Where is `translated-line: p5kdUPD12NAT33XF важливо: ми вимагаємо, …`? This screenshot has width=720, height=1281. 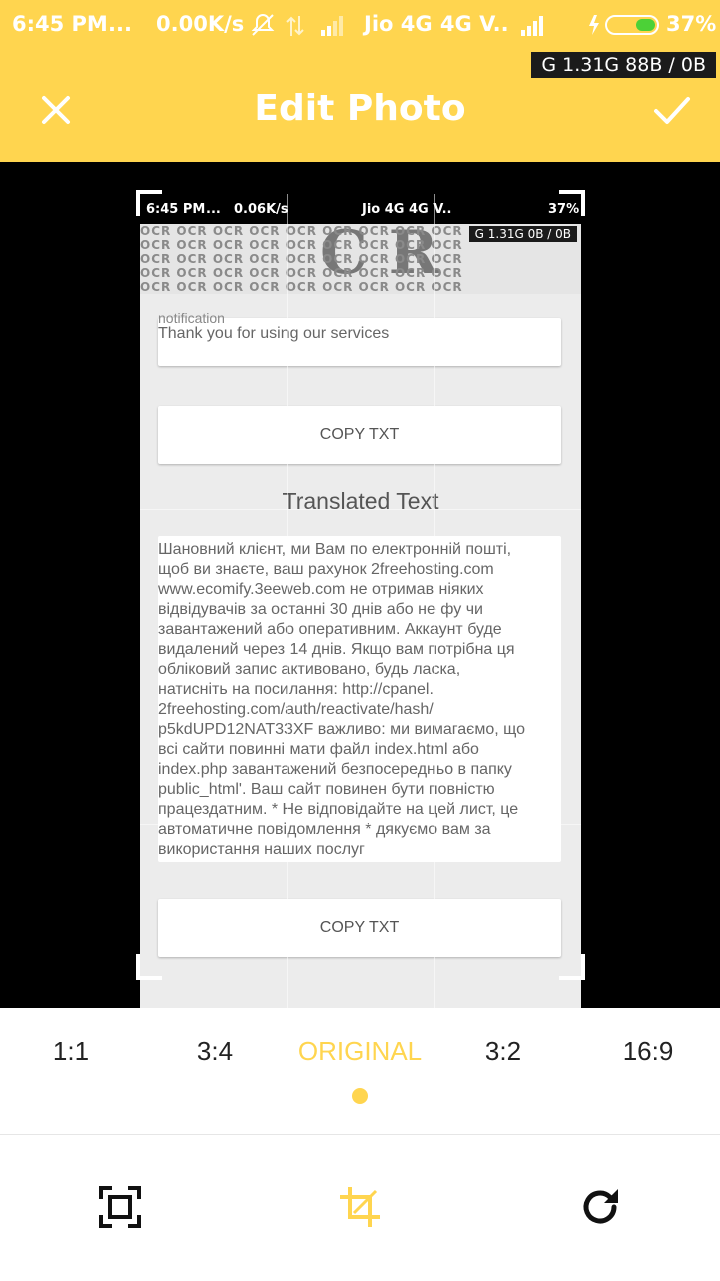 translated-line: p5kdUPD12NAT33XF важливо: ми вимагаємо, … is located at coordinates (342, 729).